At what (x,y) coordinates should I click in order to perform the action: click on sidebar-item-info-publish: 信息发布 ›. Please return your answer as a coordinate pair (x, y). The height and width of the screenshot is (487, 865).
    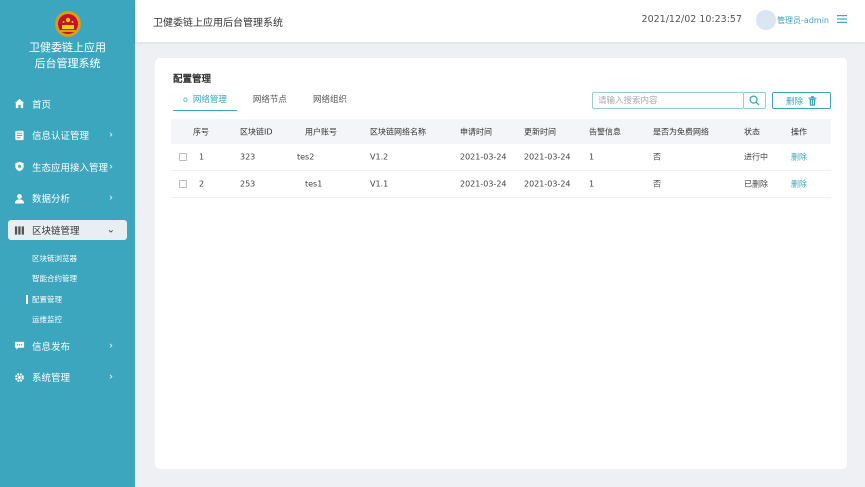
    Looking at the image, I should click on (67, 346).